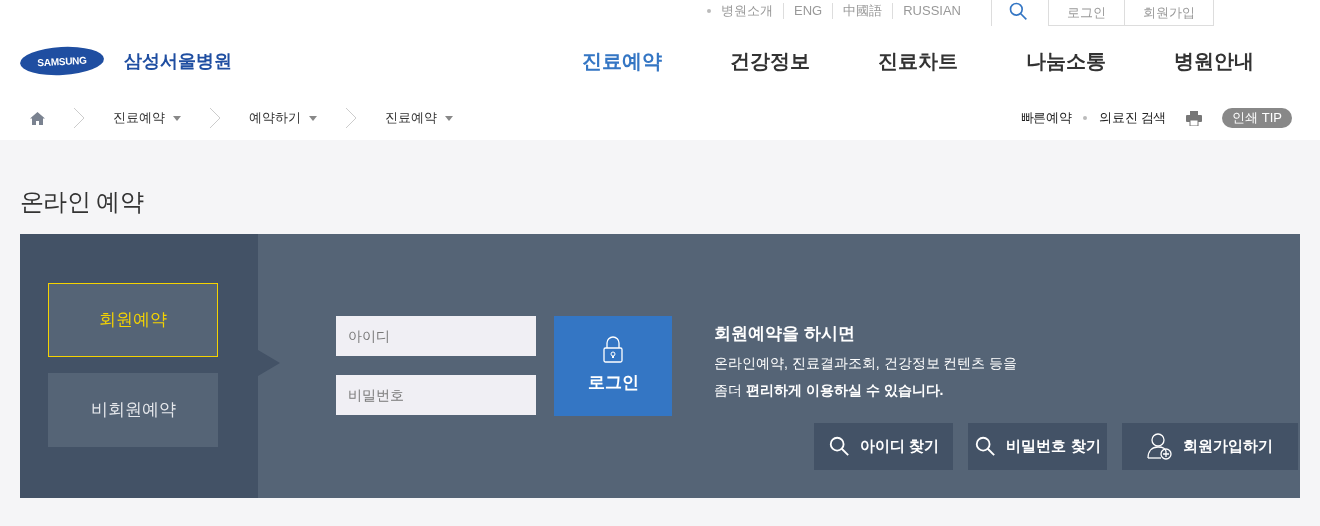 The height and width of the screenshot is (526, 1320). Describe the element at coordinates (918, 61) in the screenshot. I see `nav-item: 진료차트` at that location.